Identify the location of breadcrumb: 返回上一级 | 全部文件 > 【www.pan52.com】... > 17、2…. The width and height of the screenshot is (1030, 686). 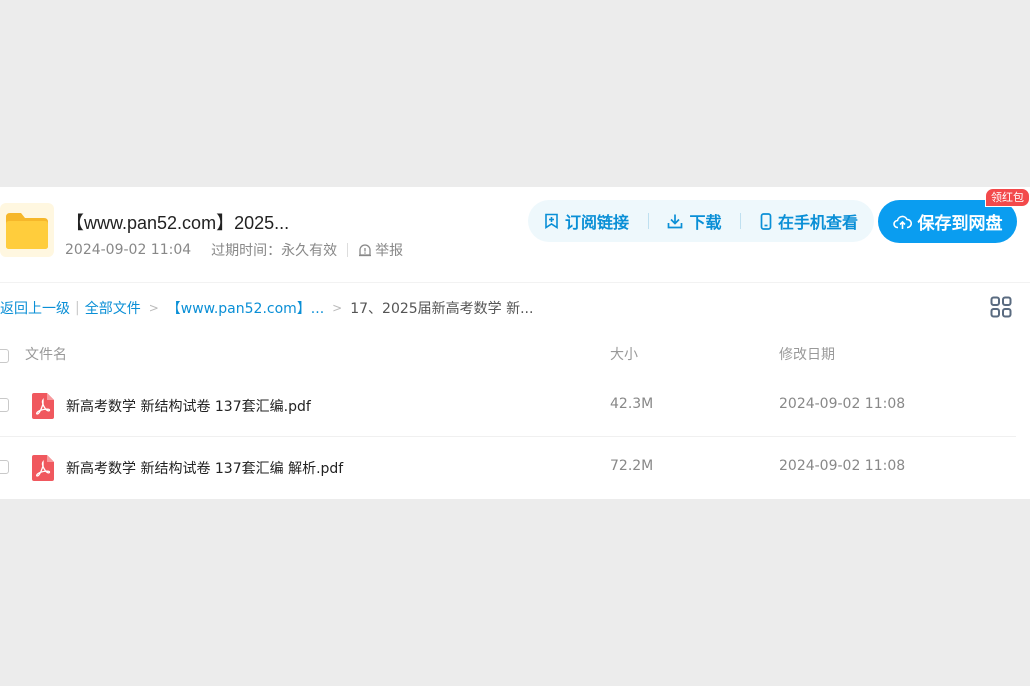
(266, 308).